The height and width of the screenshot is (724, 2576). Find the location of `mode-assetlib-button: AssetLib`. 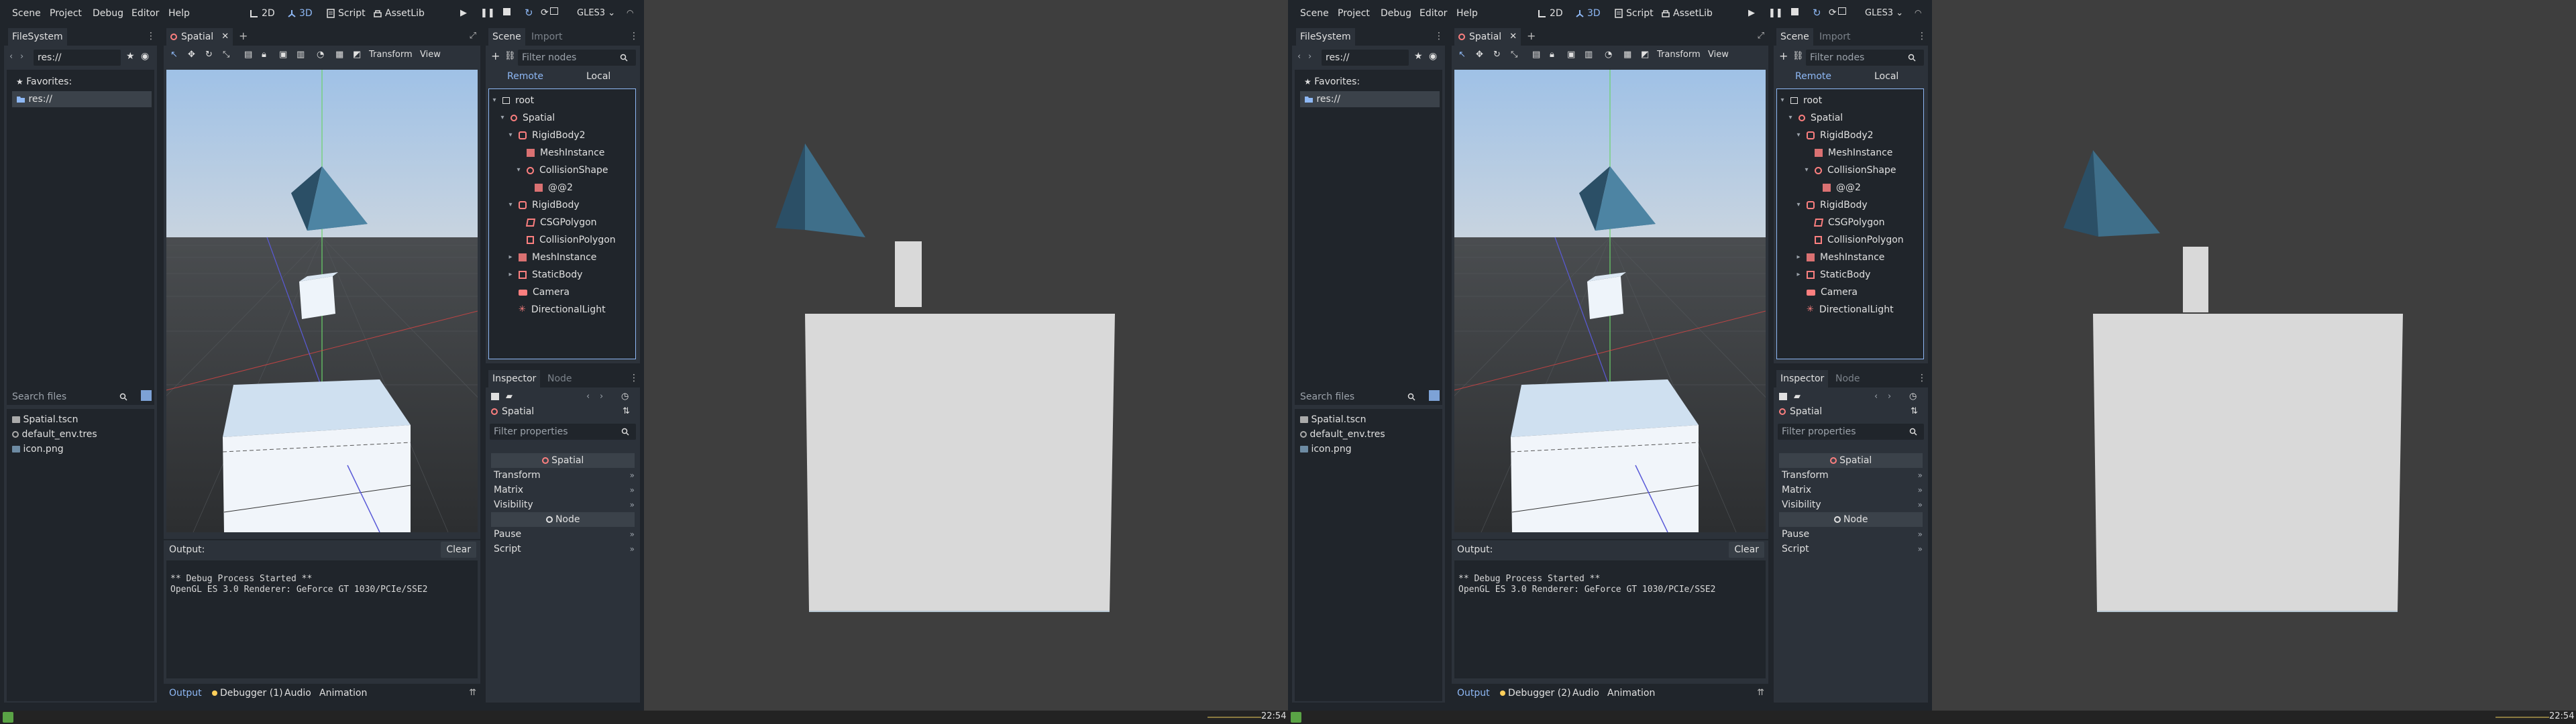

mode-assetlib-button: AssetLib is located at coordinates (1687, 13).